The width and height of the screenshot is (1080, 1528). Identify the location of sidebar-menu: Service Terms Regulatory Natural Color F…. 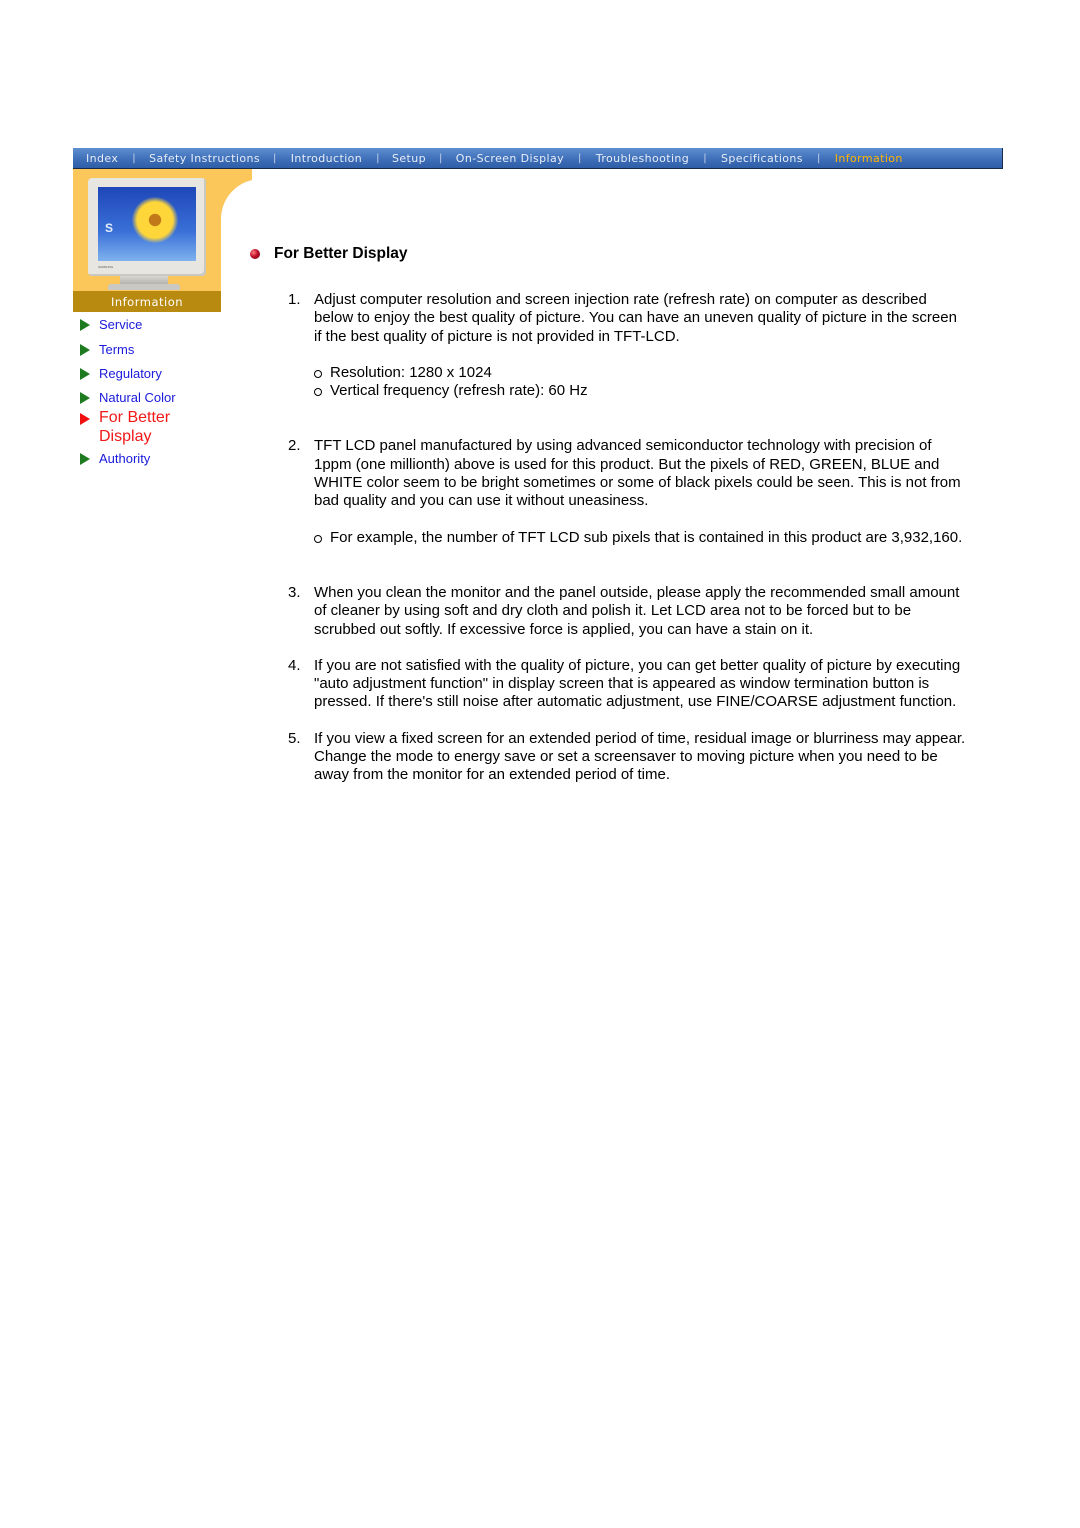
(150, 390).